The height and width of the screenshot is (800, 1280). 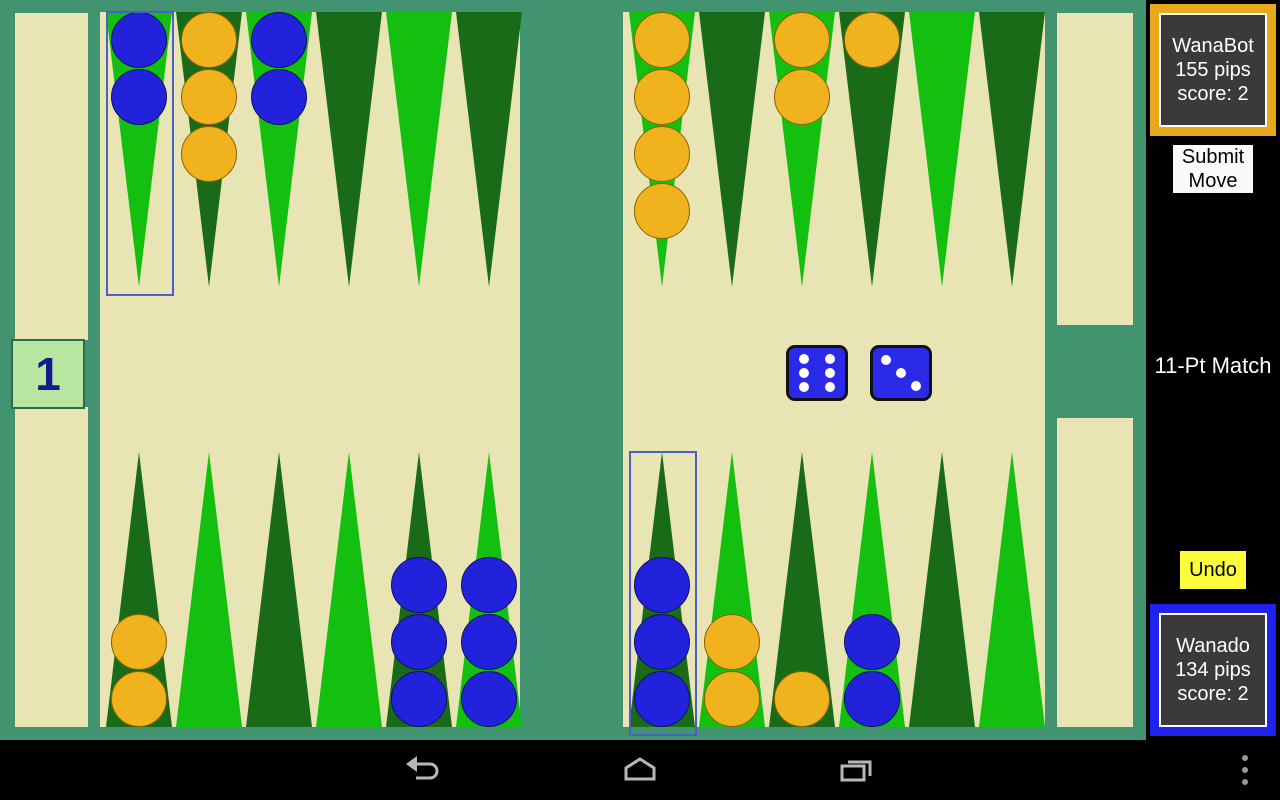 I want to click on bottom-player-info: Wanado 134 pips score: 2, so click(x=1213, y=670).